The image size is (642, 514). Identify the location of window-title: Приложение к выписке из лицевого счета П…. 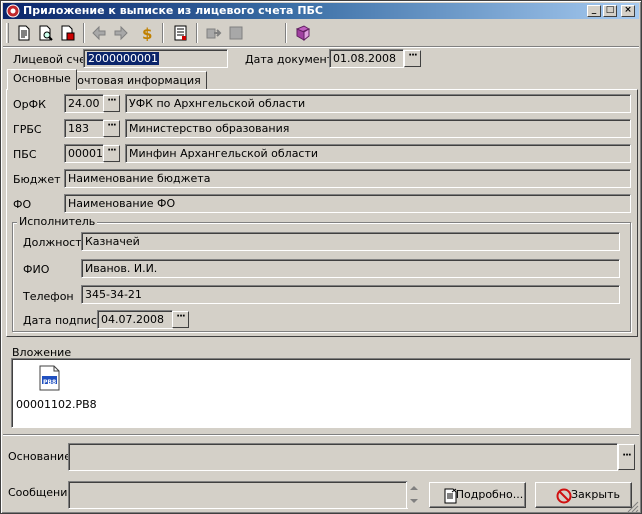
(173, 10).